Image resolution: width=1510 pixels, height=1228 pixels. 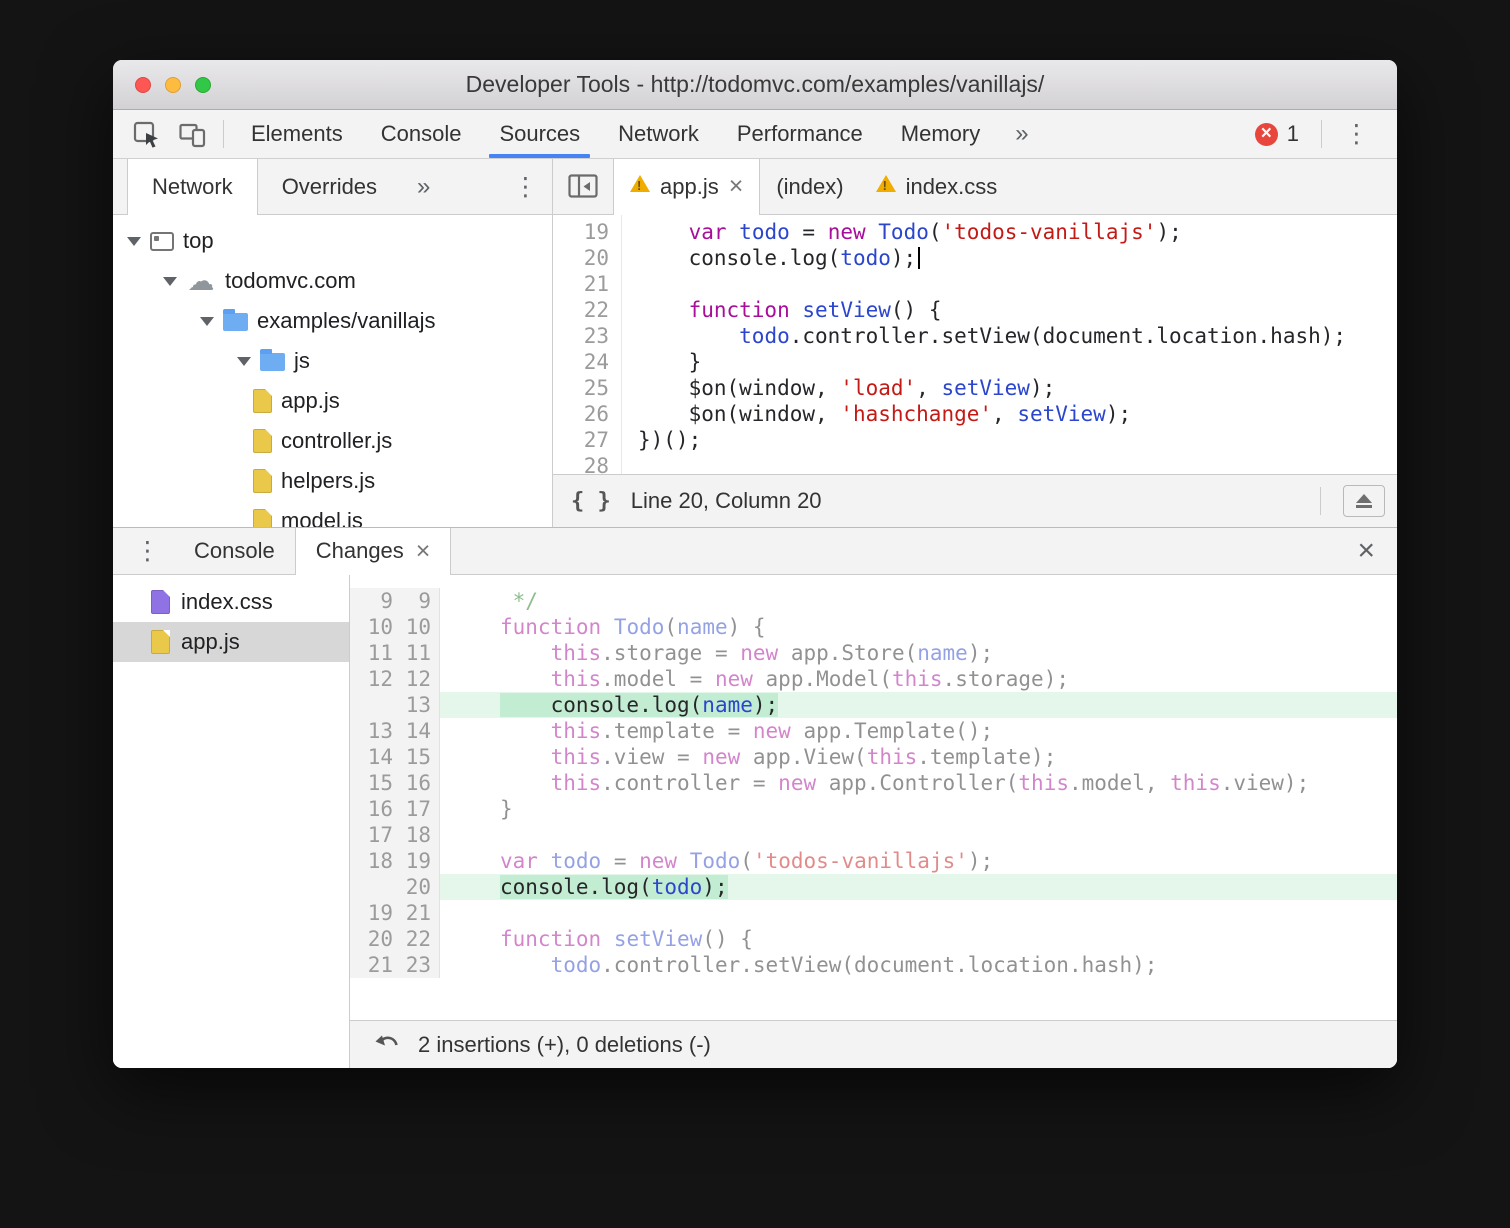 I want to click on close-drawer-button, so click(x=1366, y=551).